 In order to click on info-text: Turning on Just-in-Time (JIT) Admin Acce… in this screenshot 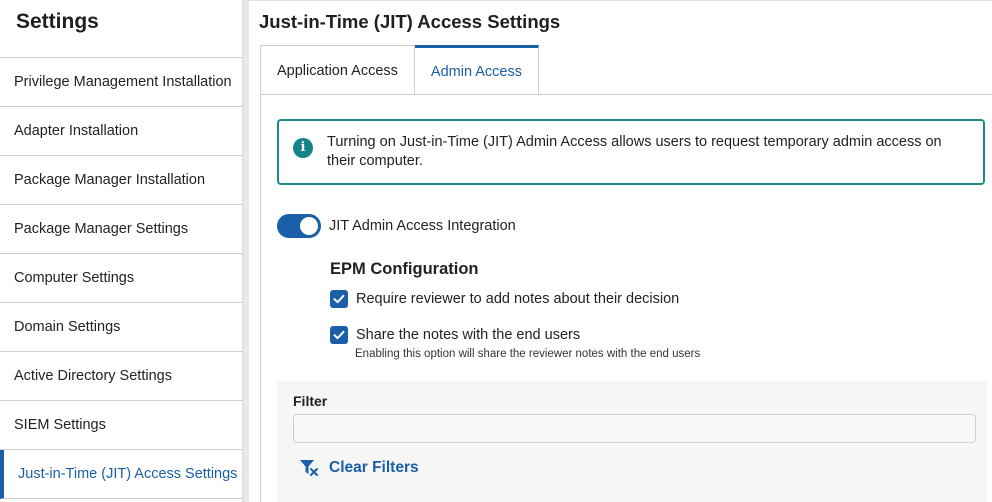, I will do `click(634, 151)`.